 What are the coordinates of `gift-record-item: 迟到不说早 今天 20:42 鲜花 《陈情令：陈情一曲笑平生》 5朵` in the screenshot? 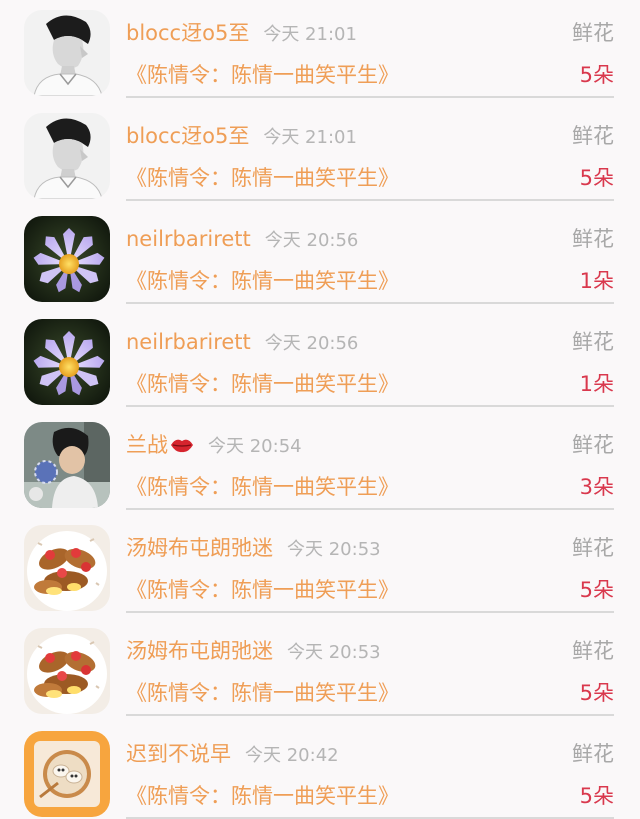 It's located at (320, 770).